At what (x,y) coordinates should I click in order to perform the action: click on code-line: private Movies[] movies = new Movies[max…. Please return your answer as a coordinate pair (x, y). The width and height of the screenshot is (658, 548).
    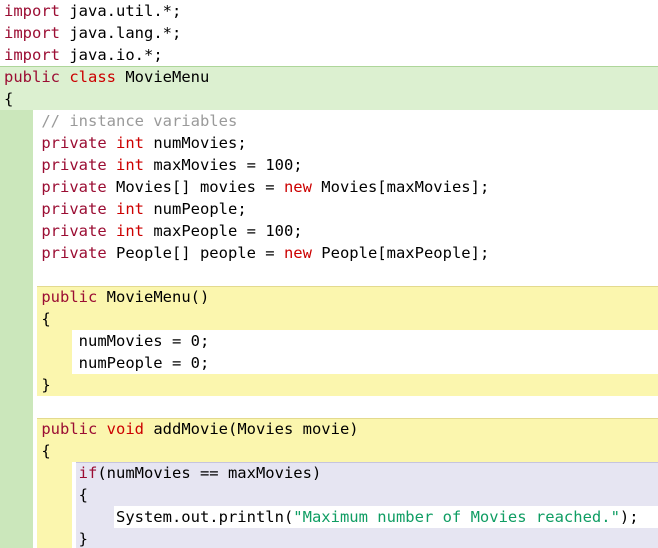
    Looking at the image, I should click on (329, 187).